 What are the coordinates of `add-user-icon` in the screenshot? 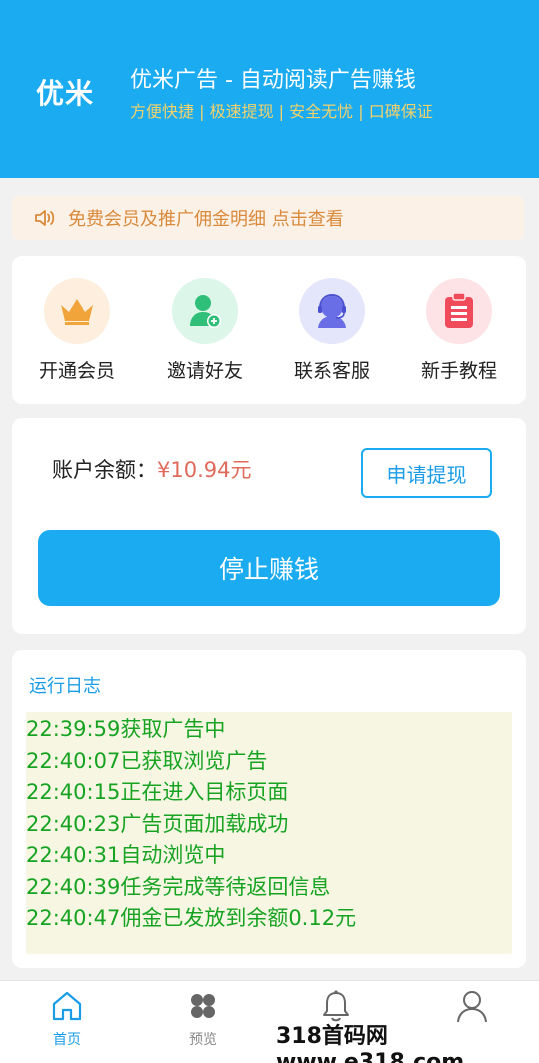 It's located at (205, 311).